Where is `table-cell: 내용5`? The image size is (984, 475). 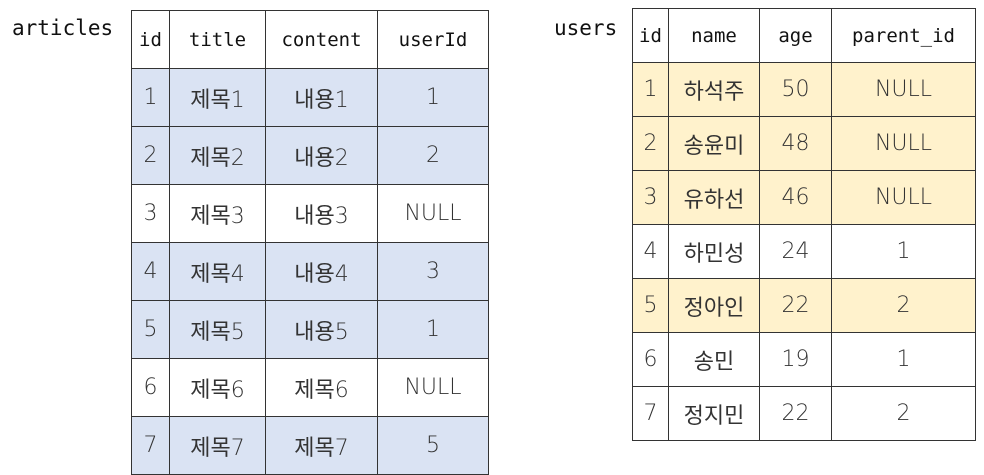
table-cell: 내용5 is located at coordinates (321, 329).